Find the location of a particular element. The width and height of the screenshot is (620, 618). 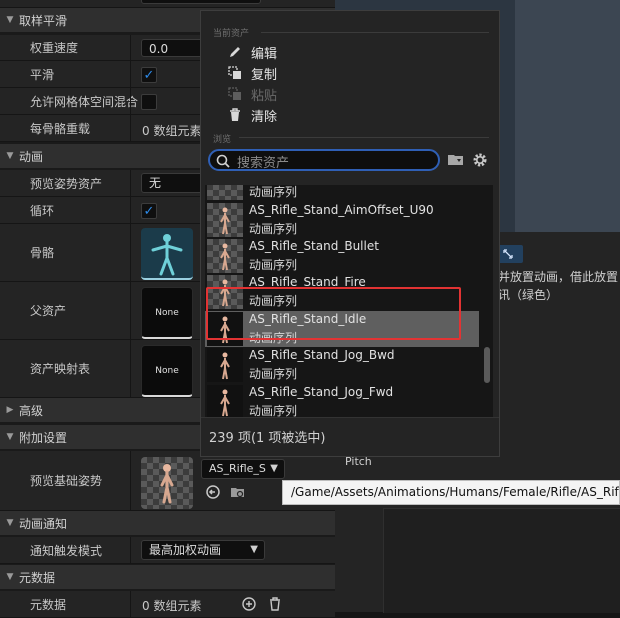

expand-arrow-icon: ▶ is located at coordinates (10, 410).